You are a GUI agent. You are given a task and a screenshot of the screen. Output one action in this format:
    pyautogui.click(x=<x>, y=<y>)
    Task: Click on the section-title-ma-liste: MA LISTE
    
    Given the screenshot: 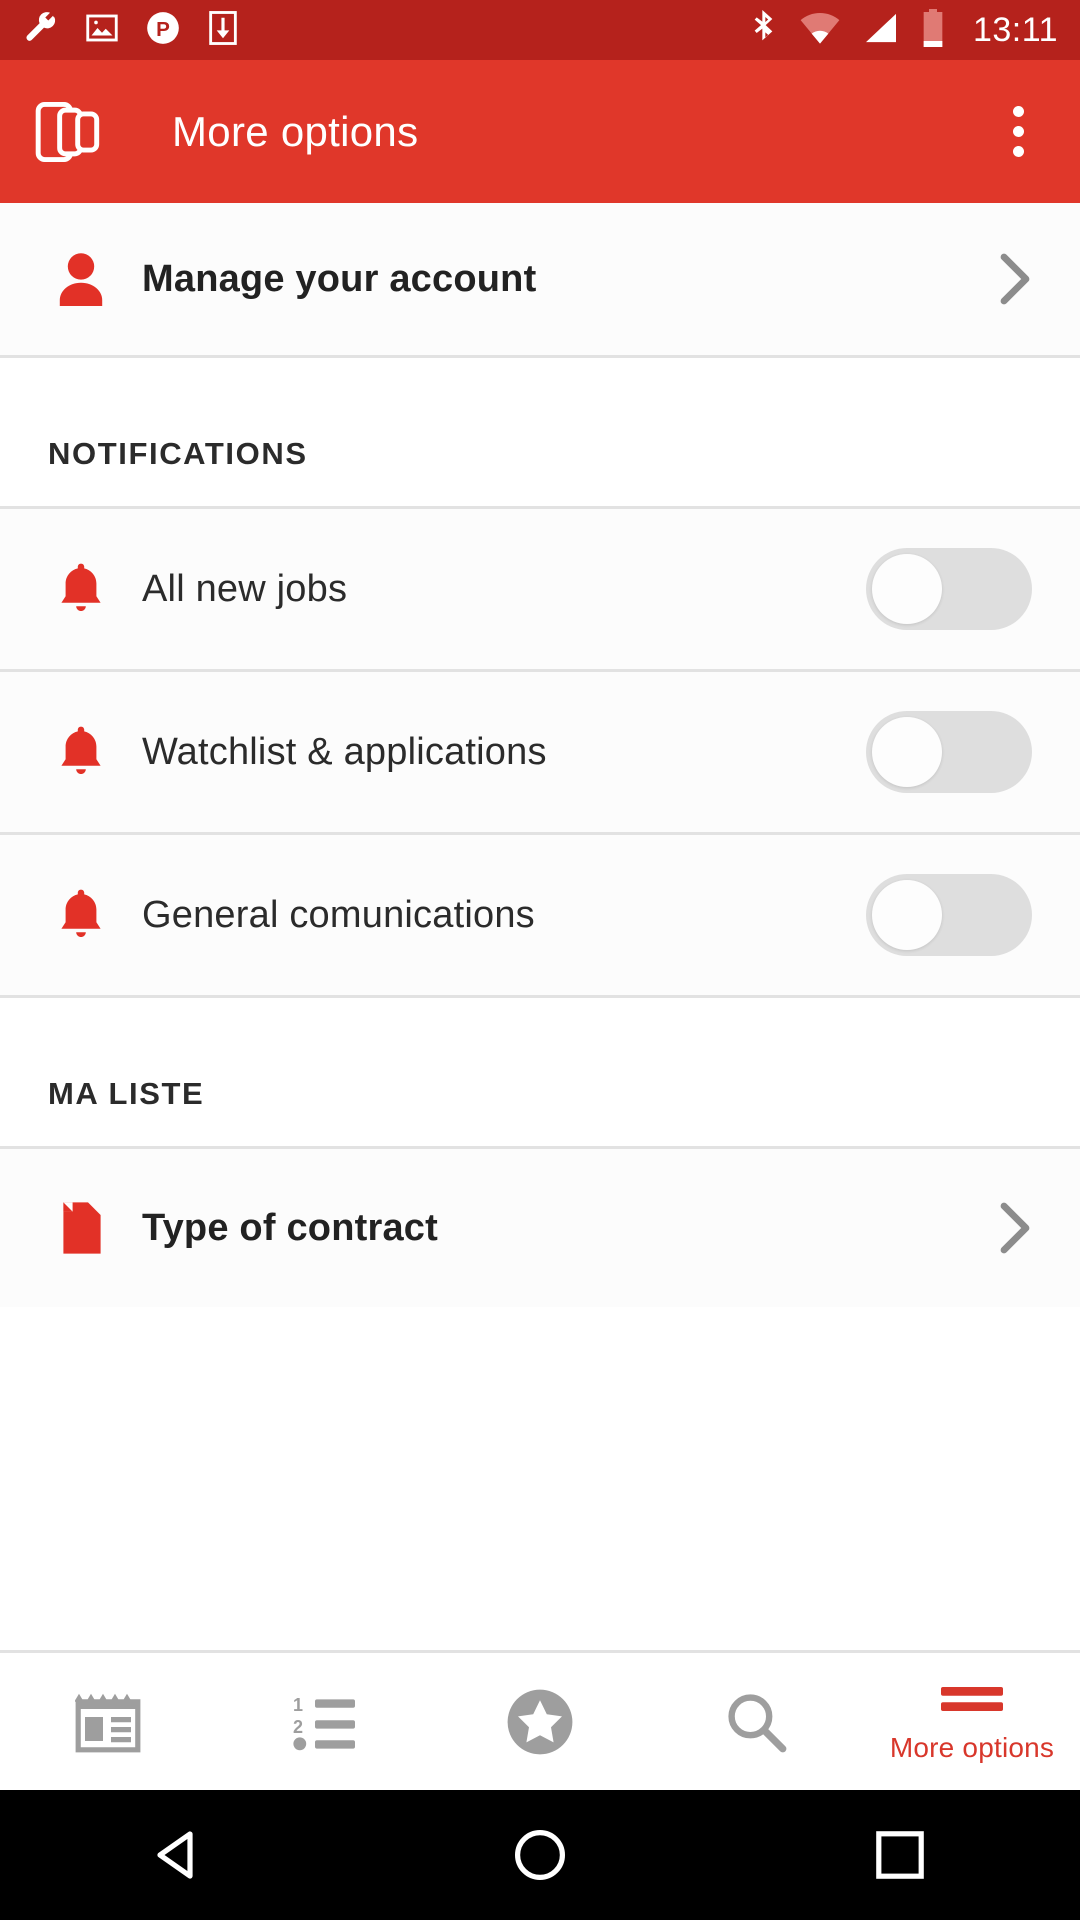 What is the action you would take?
    pyautogui.click(x=126, y=1093)
    